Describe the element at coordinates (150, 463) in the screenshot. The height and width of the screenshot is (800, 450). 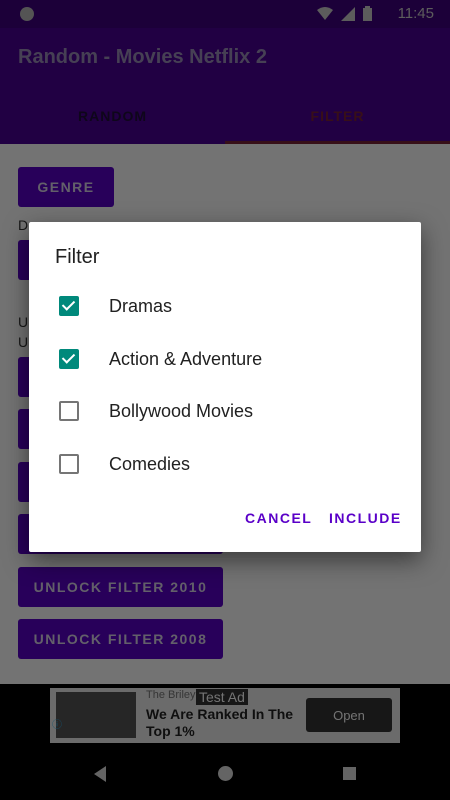
I see `option-label: Comedies` at that location.